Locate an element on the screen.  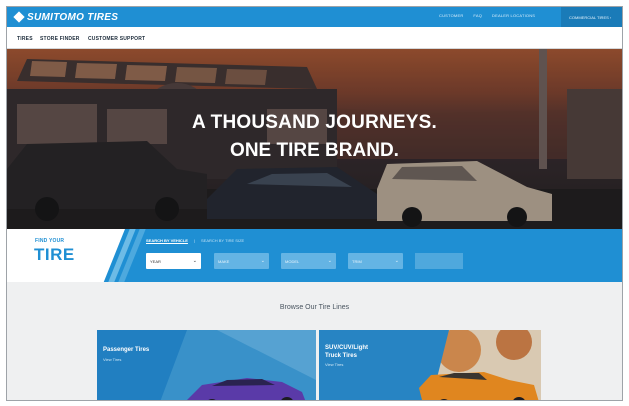
nav-item-customer-support: CUSTOMER SUPPORT is located at coordinates (116, 39).